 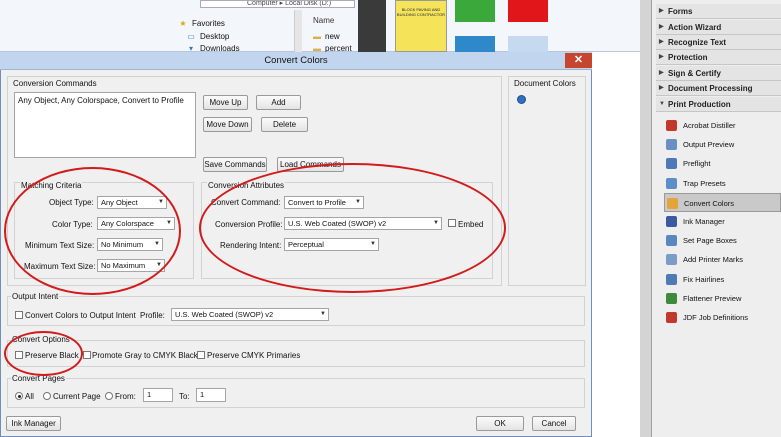 What do you see at coordinates (671, 279) in the screenshot?
I see `fix-hairlines-icon` at bounding box center [671, 279].